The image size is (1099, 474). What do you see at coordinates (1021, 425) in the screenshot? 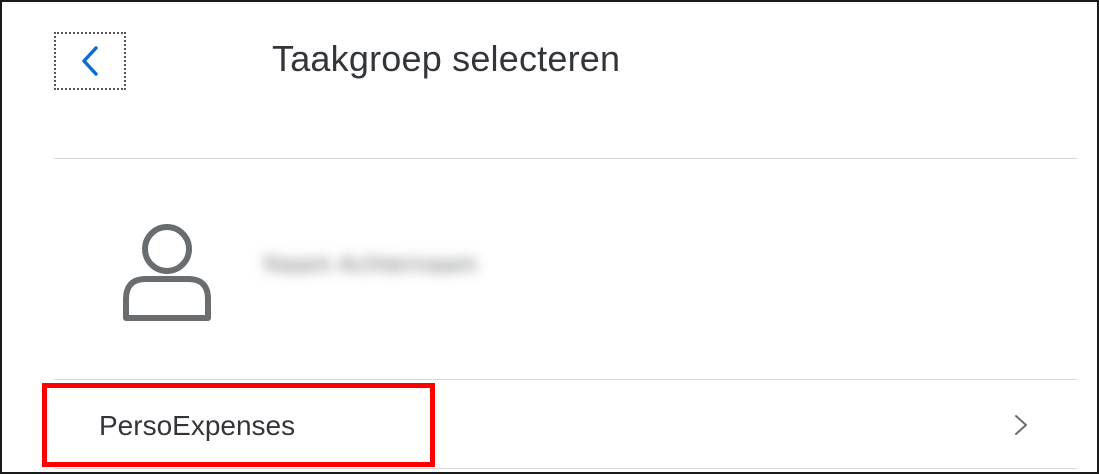
I see `chevron-right-icon` at bounding box center [1021, 425].